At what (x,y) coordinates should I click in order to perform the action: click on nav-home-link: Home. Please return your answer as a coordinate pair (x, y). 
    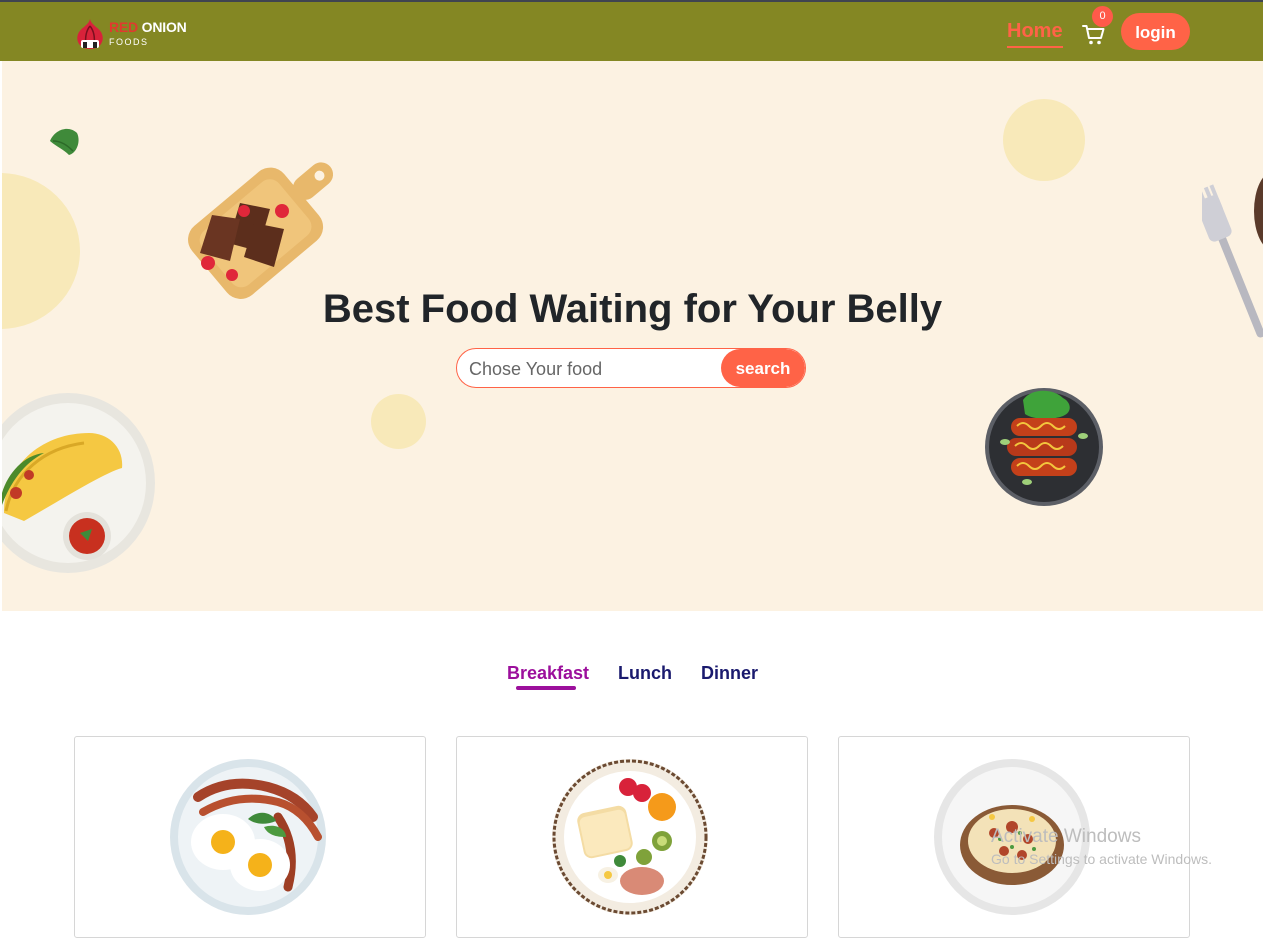
    Looking at the image, I should click on (1035, 31).